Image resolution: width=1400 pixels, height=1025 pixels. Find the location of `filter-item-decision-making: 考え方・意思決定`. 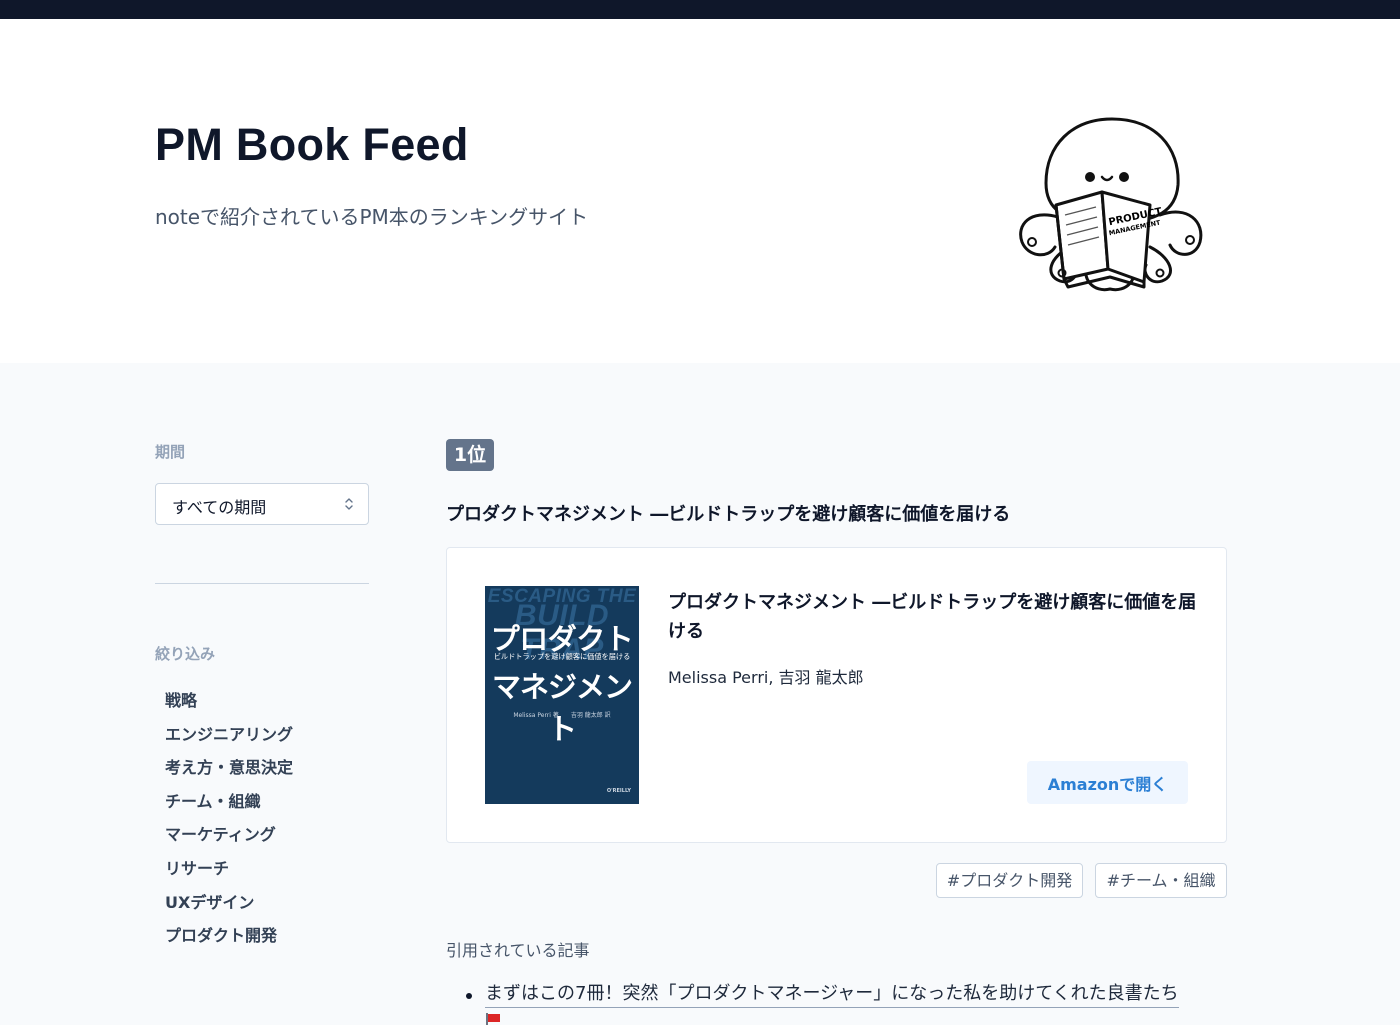

filter-item-decision-making: 考え方・意思決定 is located at coordinates (229, 772).